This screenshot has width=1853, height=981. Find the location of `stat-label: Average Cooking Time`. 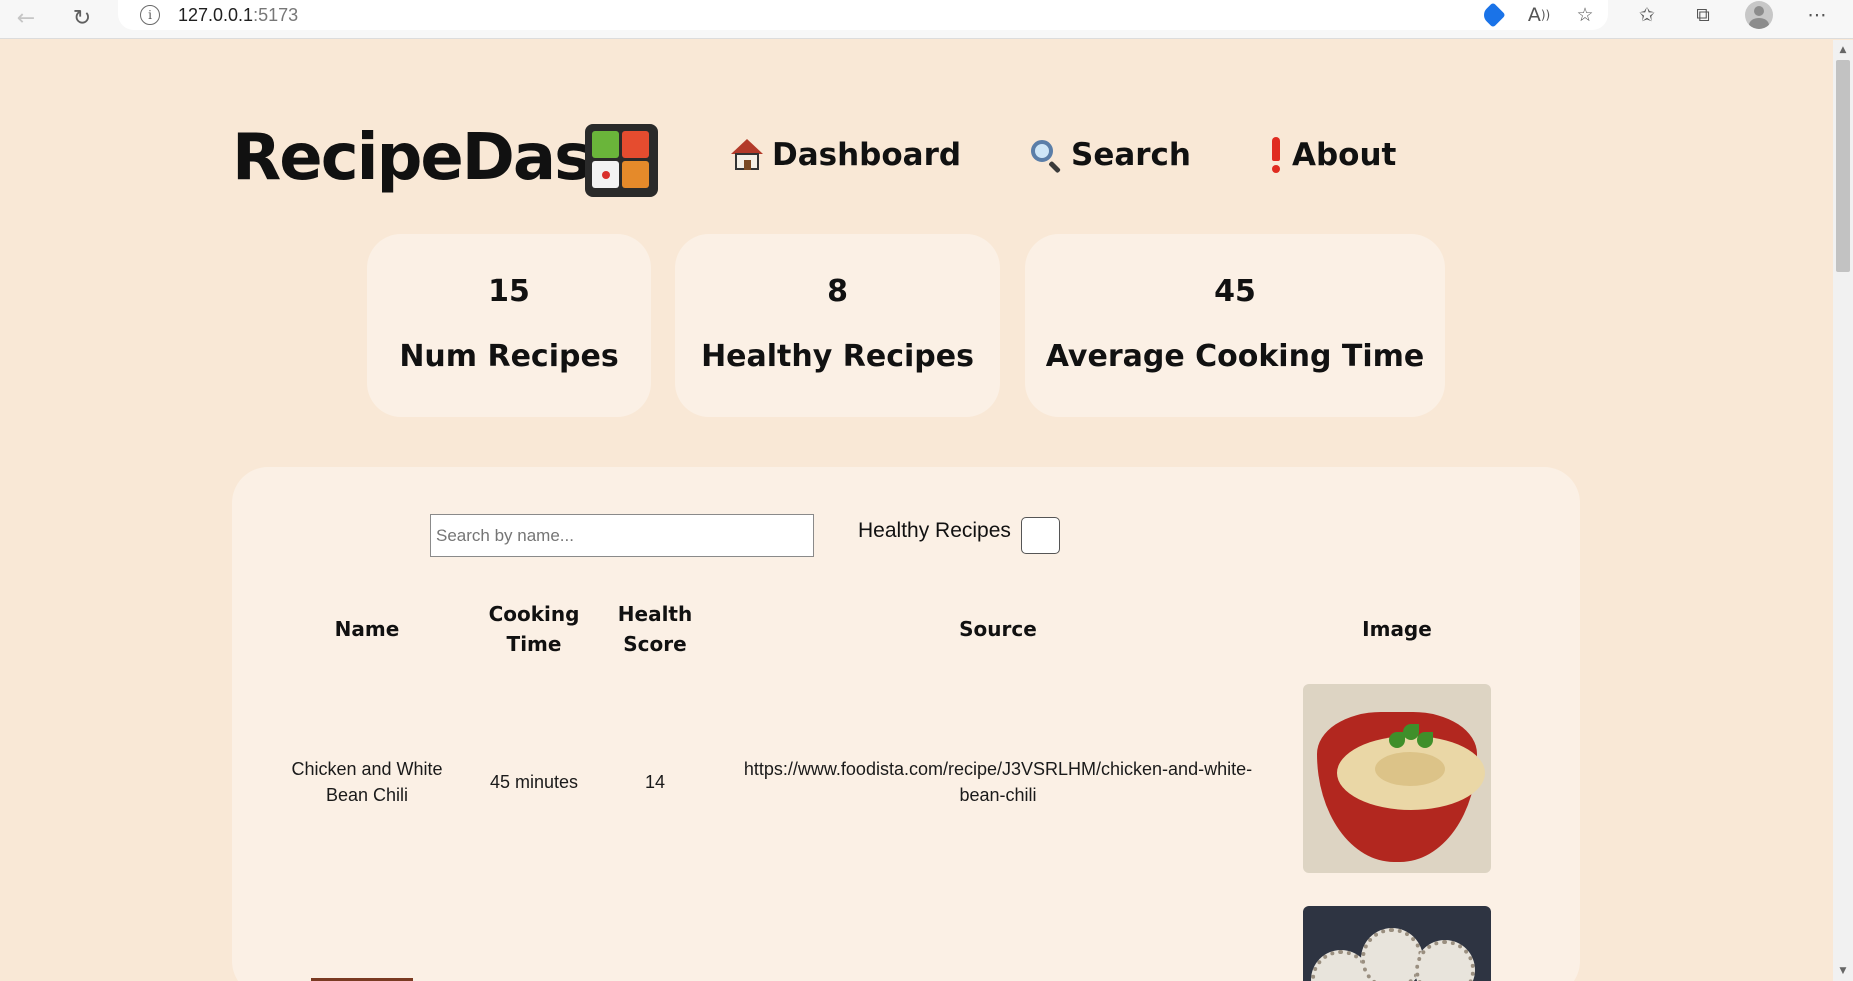

stat-label: Average Cooking Time is located at coordinates (1235, 356).